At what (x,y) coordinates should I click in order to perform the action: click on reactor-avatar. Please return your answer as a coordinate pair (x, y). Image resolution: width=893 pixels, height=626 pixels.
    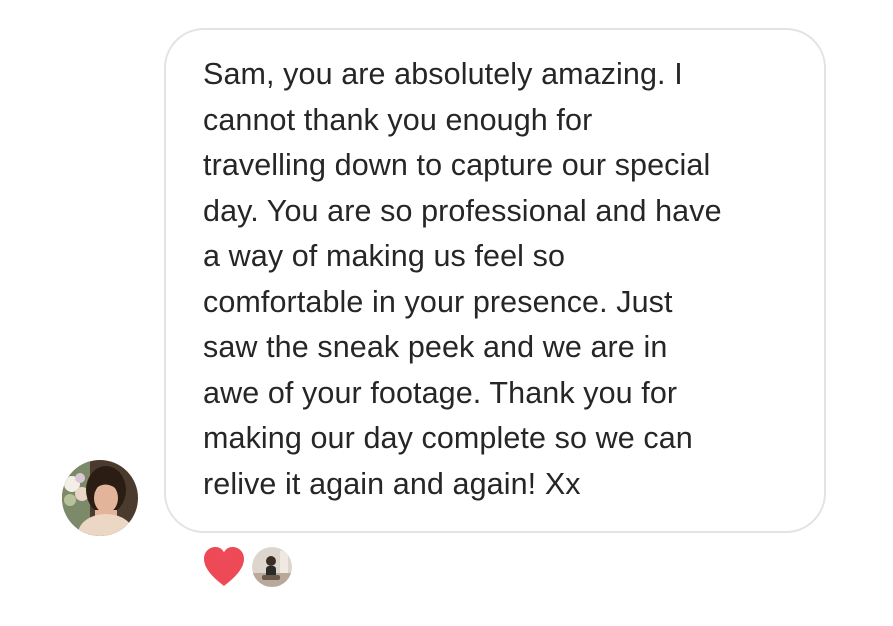
    Looking at the image, I should click on (272, 567).